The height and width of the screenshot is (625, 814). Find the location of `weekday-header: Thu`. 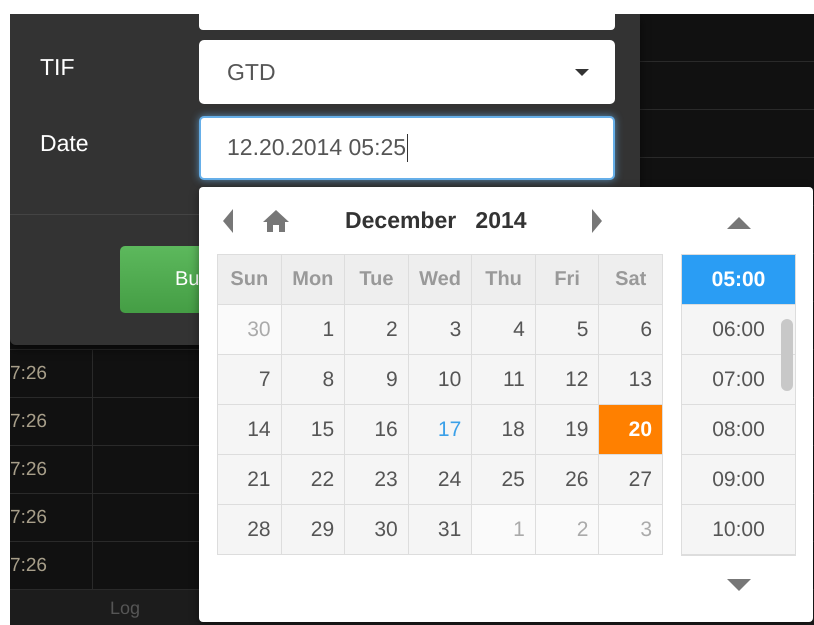

weekday-header: Thu is located at coordinates (504, 280).